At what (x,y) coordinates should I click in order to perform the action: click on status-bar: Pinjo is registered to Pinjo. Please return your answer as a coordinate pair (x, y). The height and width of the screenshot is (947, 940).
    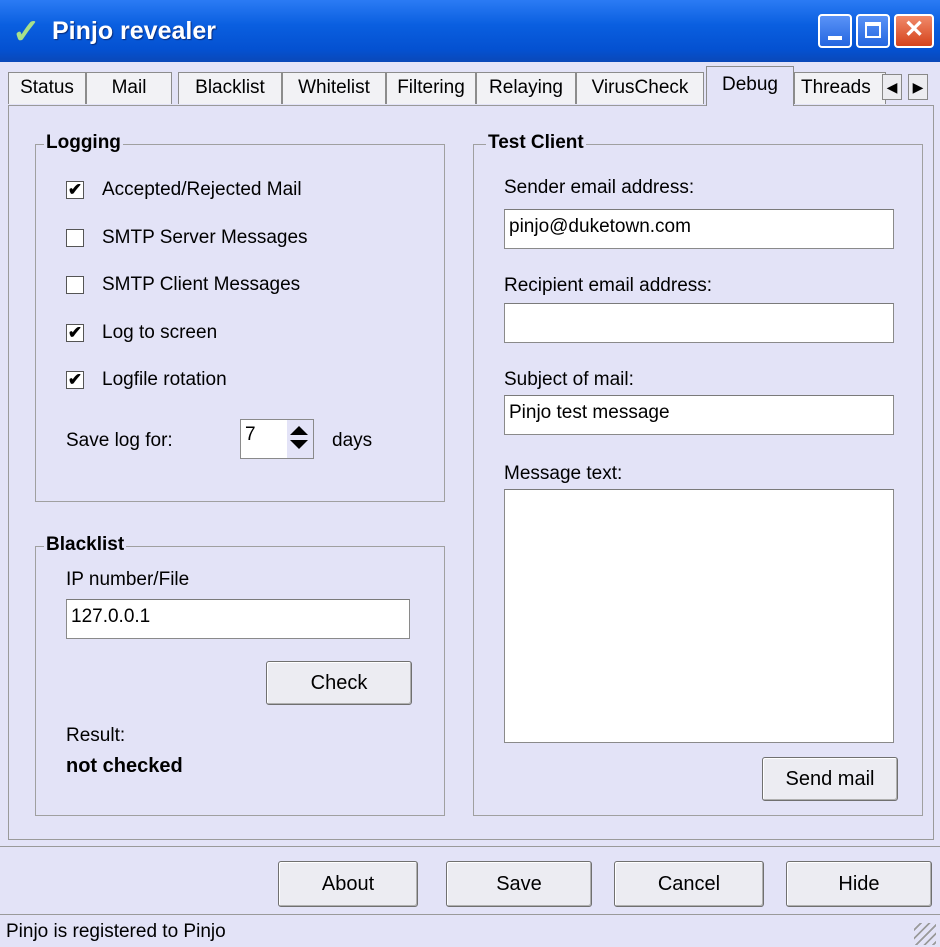
    Looking at the image, I should click on (470, 930).